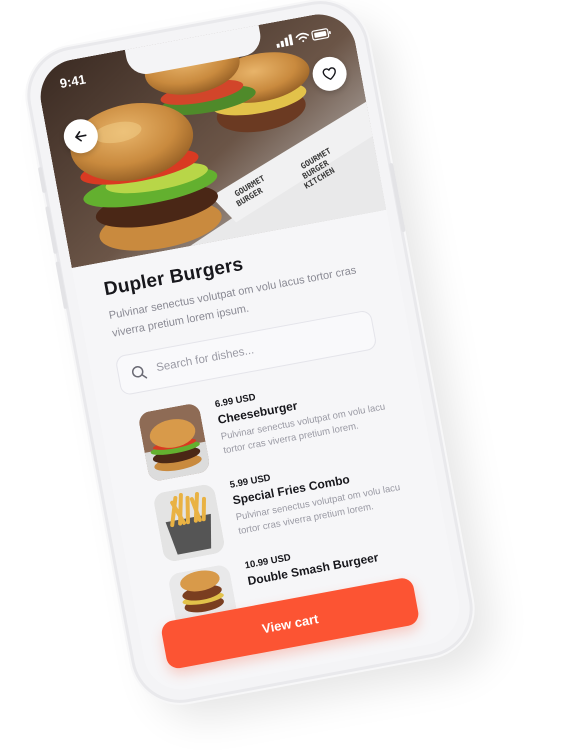  What do you see at coordinates (139, 372) in the screenshot?
I see `search-icon` at bounding box center [139, 372].